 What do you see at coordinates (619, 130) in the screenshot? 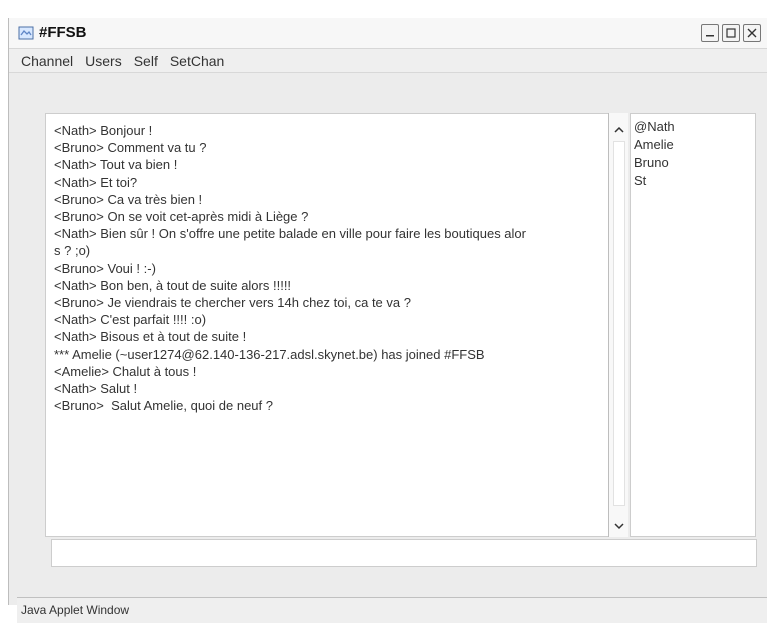
I see `scroll-up-icon` at bounding box center [619, 130].